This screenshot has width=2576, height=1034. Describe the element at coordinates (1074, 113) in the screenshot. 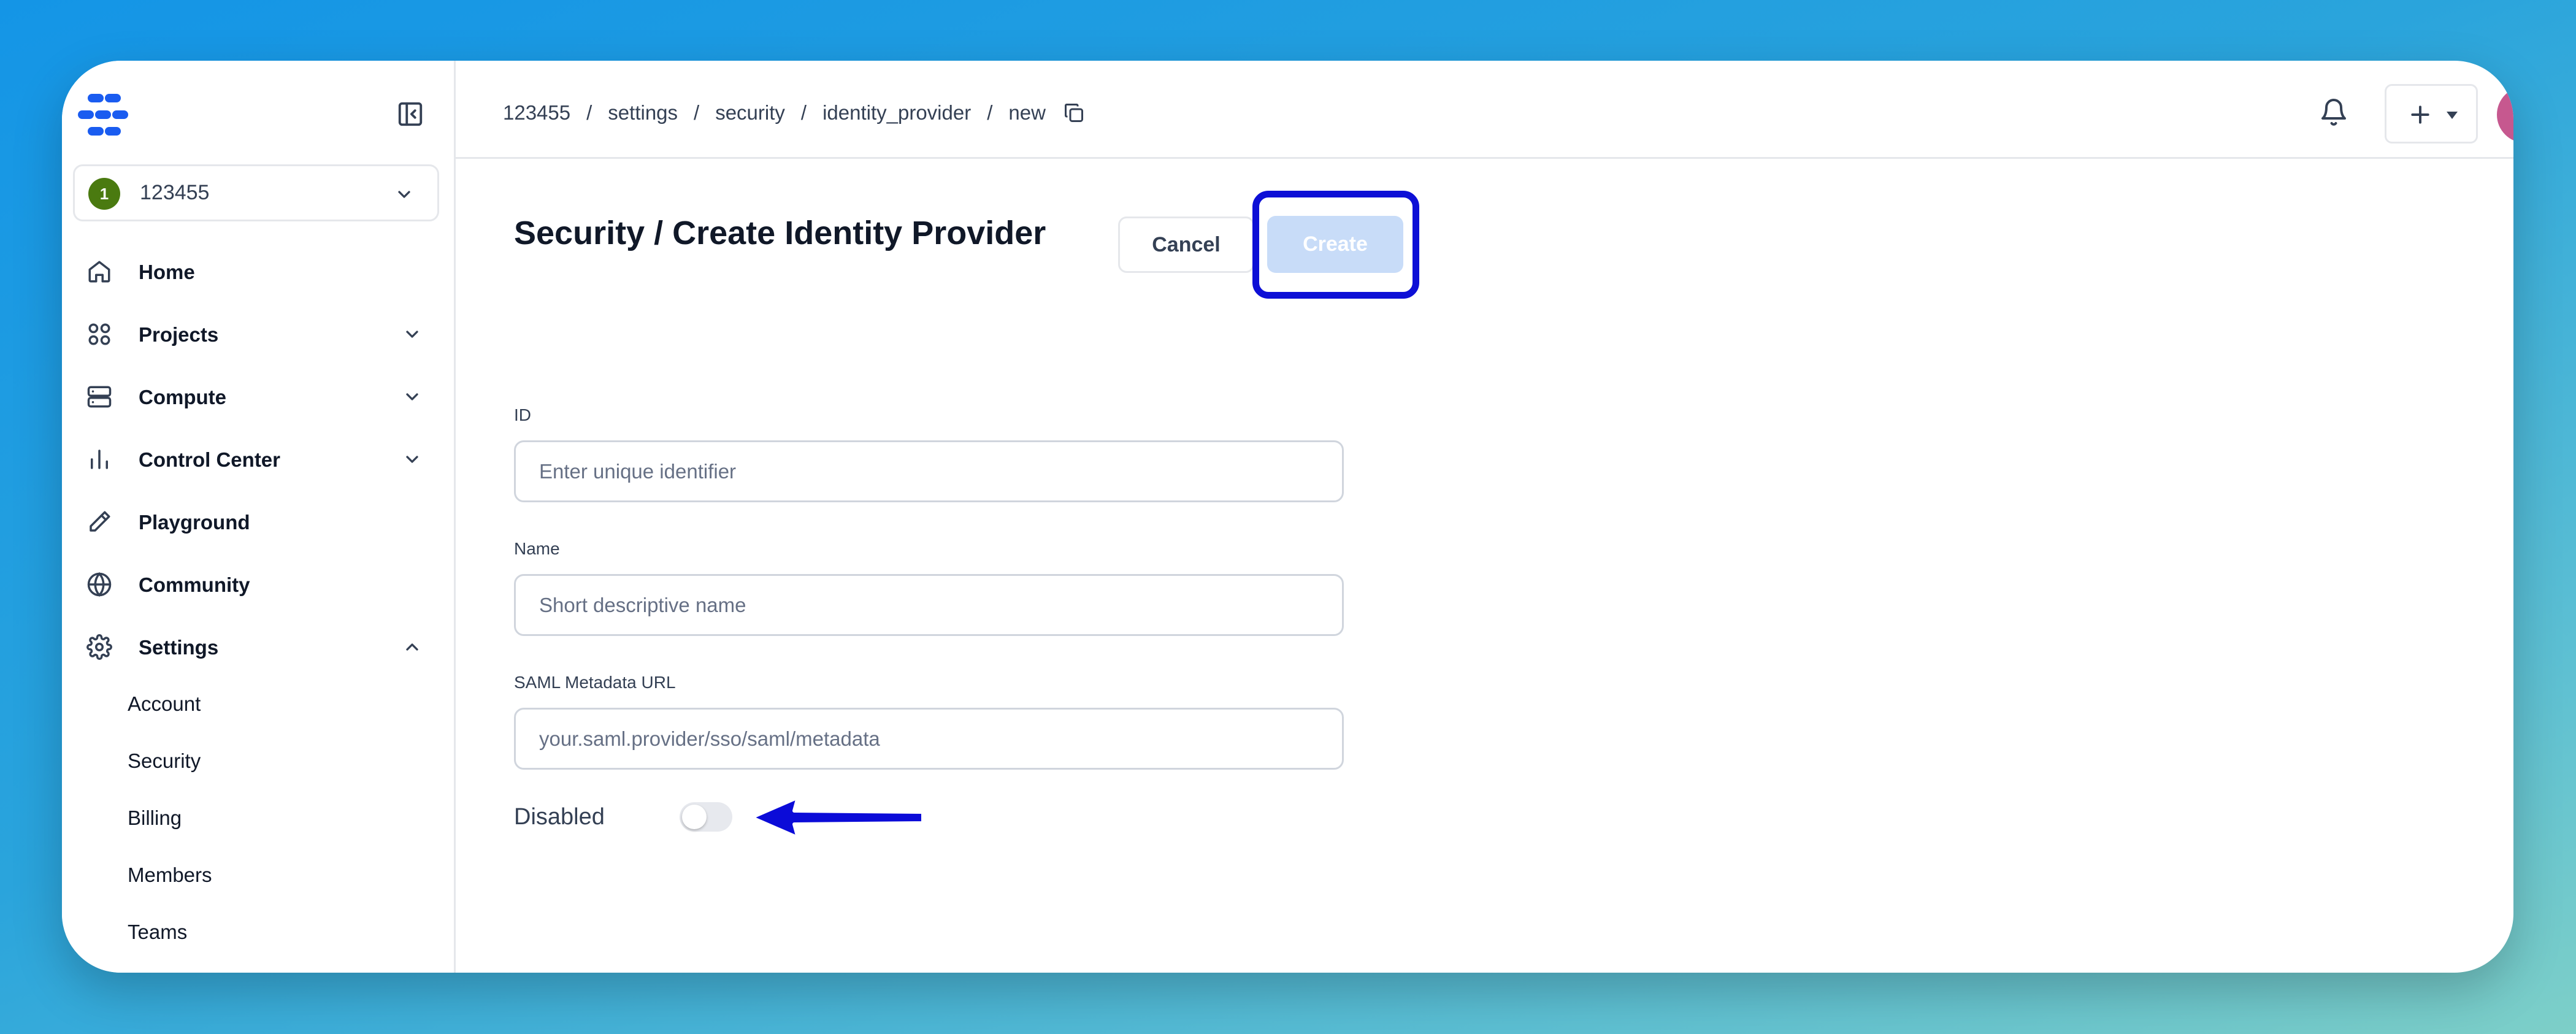

I see `copy-icon` at that location.